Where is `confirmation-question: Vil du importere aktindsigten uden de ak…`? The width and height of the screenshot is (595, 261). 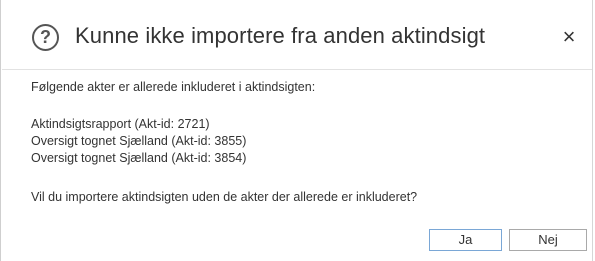 confirmation-question: Vil du importere aktindsigten uden de ak… is located at coordinates (224, 197).